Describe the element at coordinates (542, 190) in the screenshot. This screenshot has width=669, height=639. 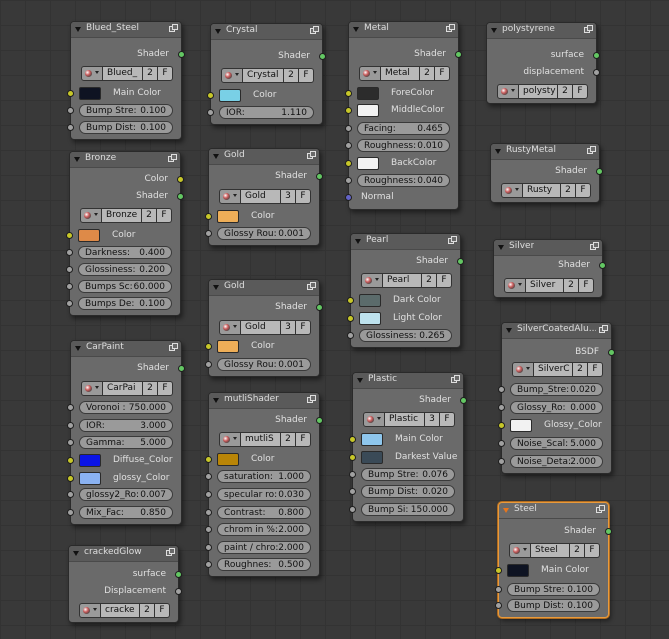
I see `node-tree-name-field: Rusty` at that location.